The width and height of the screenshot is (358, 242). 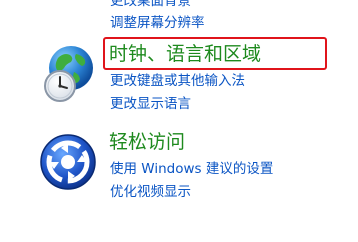 I want to click on clock-language-region-title: 时钟、语言和区域, so click(x=185, y=54).